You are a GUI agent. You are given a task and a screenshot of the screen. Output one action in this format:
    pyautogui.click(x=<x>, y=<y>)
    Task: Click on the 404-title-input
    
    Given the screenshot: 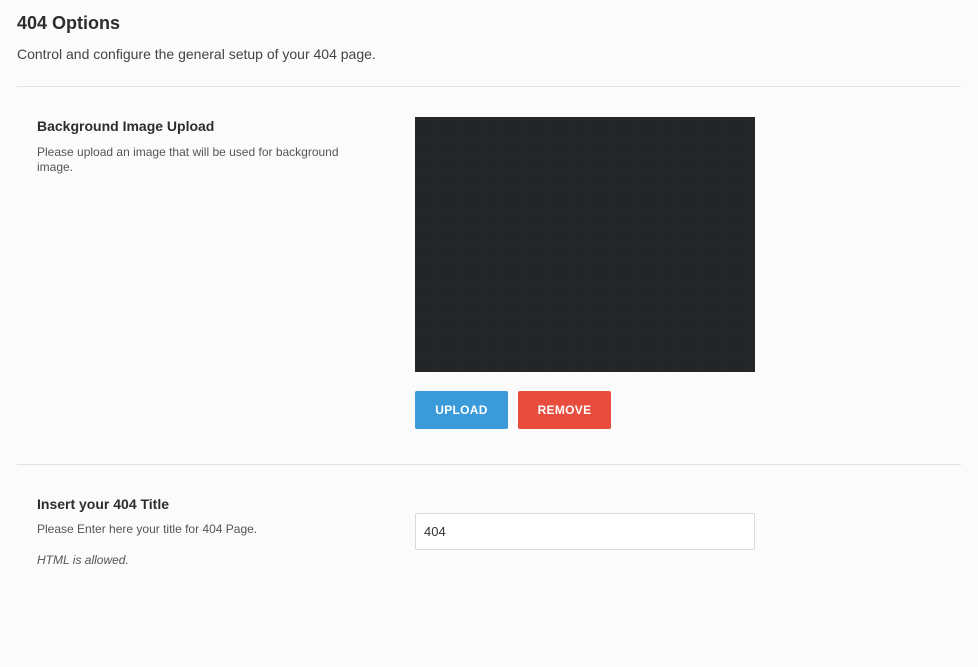 What is the action you would take?
    pyautogui.click(x=585, y=531)
    